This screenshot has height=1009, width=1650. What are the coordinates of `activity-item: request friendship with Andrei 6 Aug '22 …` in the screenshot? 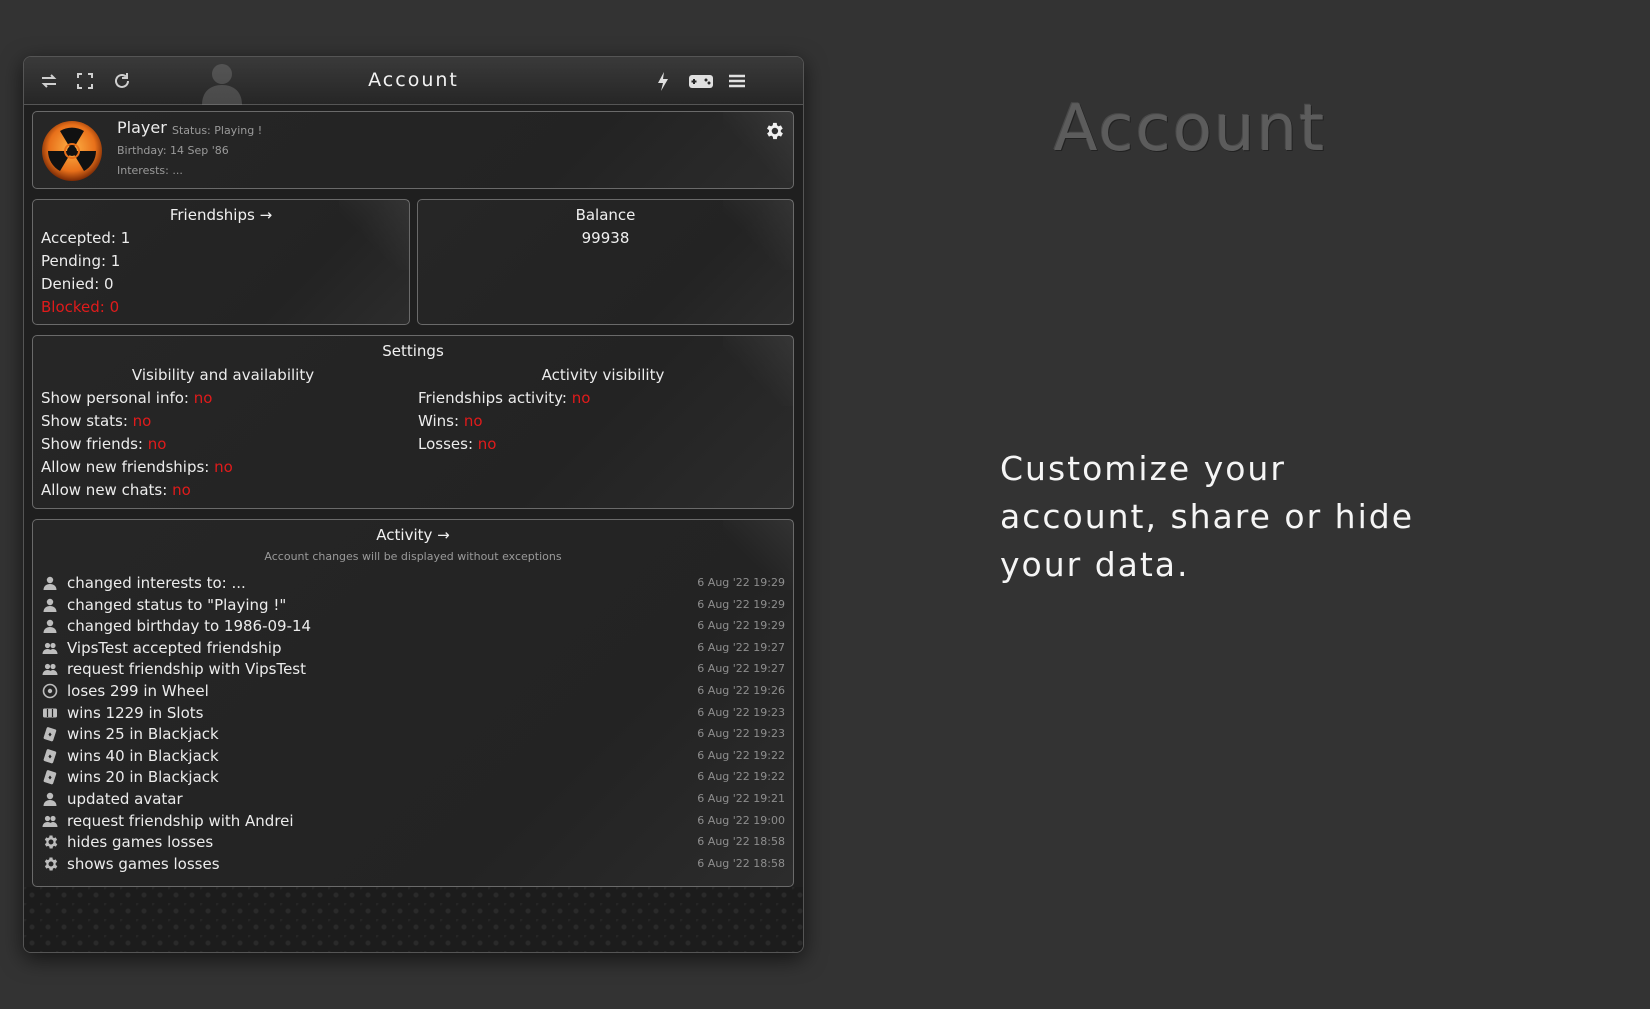 It's located at (413, 822).